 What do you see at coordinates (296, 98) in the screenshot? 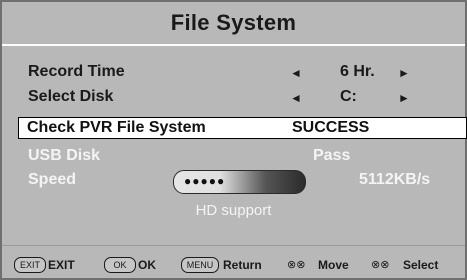
I see `select-disk-left-arrow-icon: ◄` at bounding box center [296, 98].